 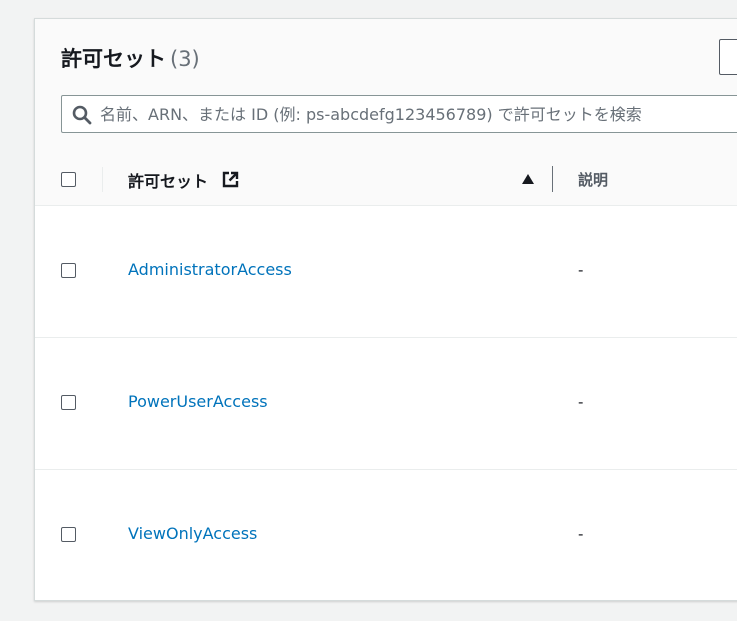 What do you see at coordinates (68, 179) in the screenshot?
I see `select-all-checkbox` at bounding box center [68, 179].